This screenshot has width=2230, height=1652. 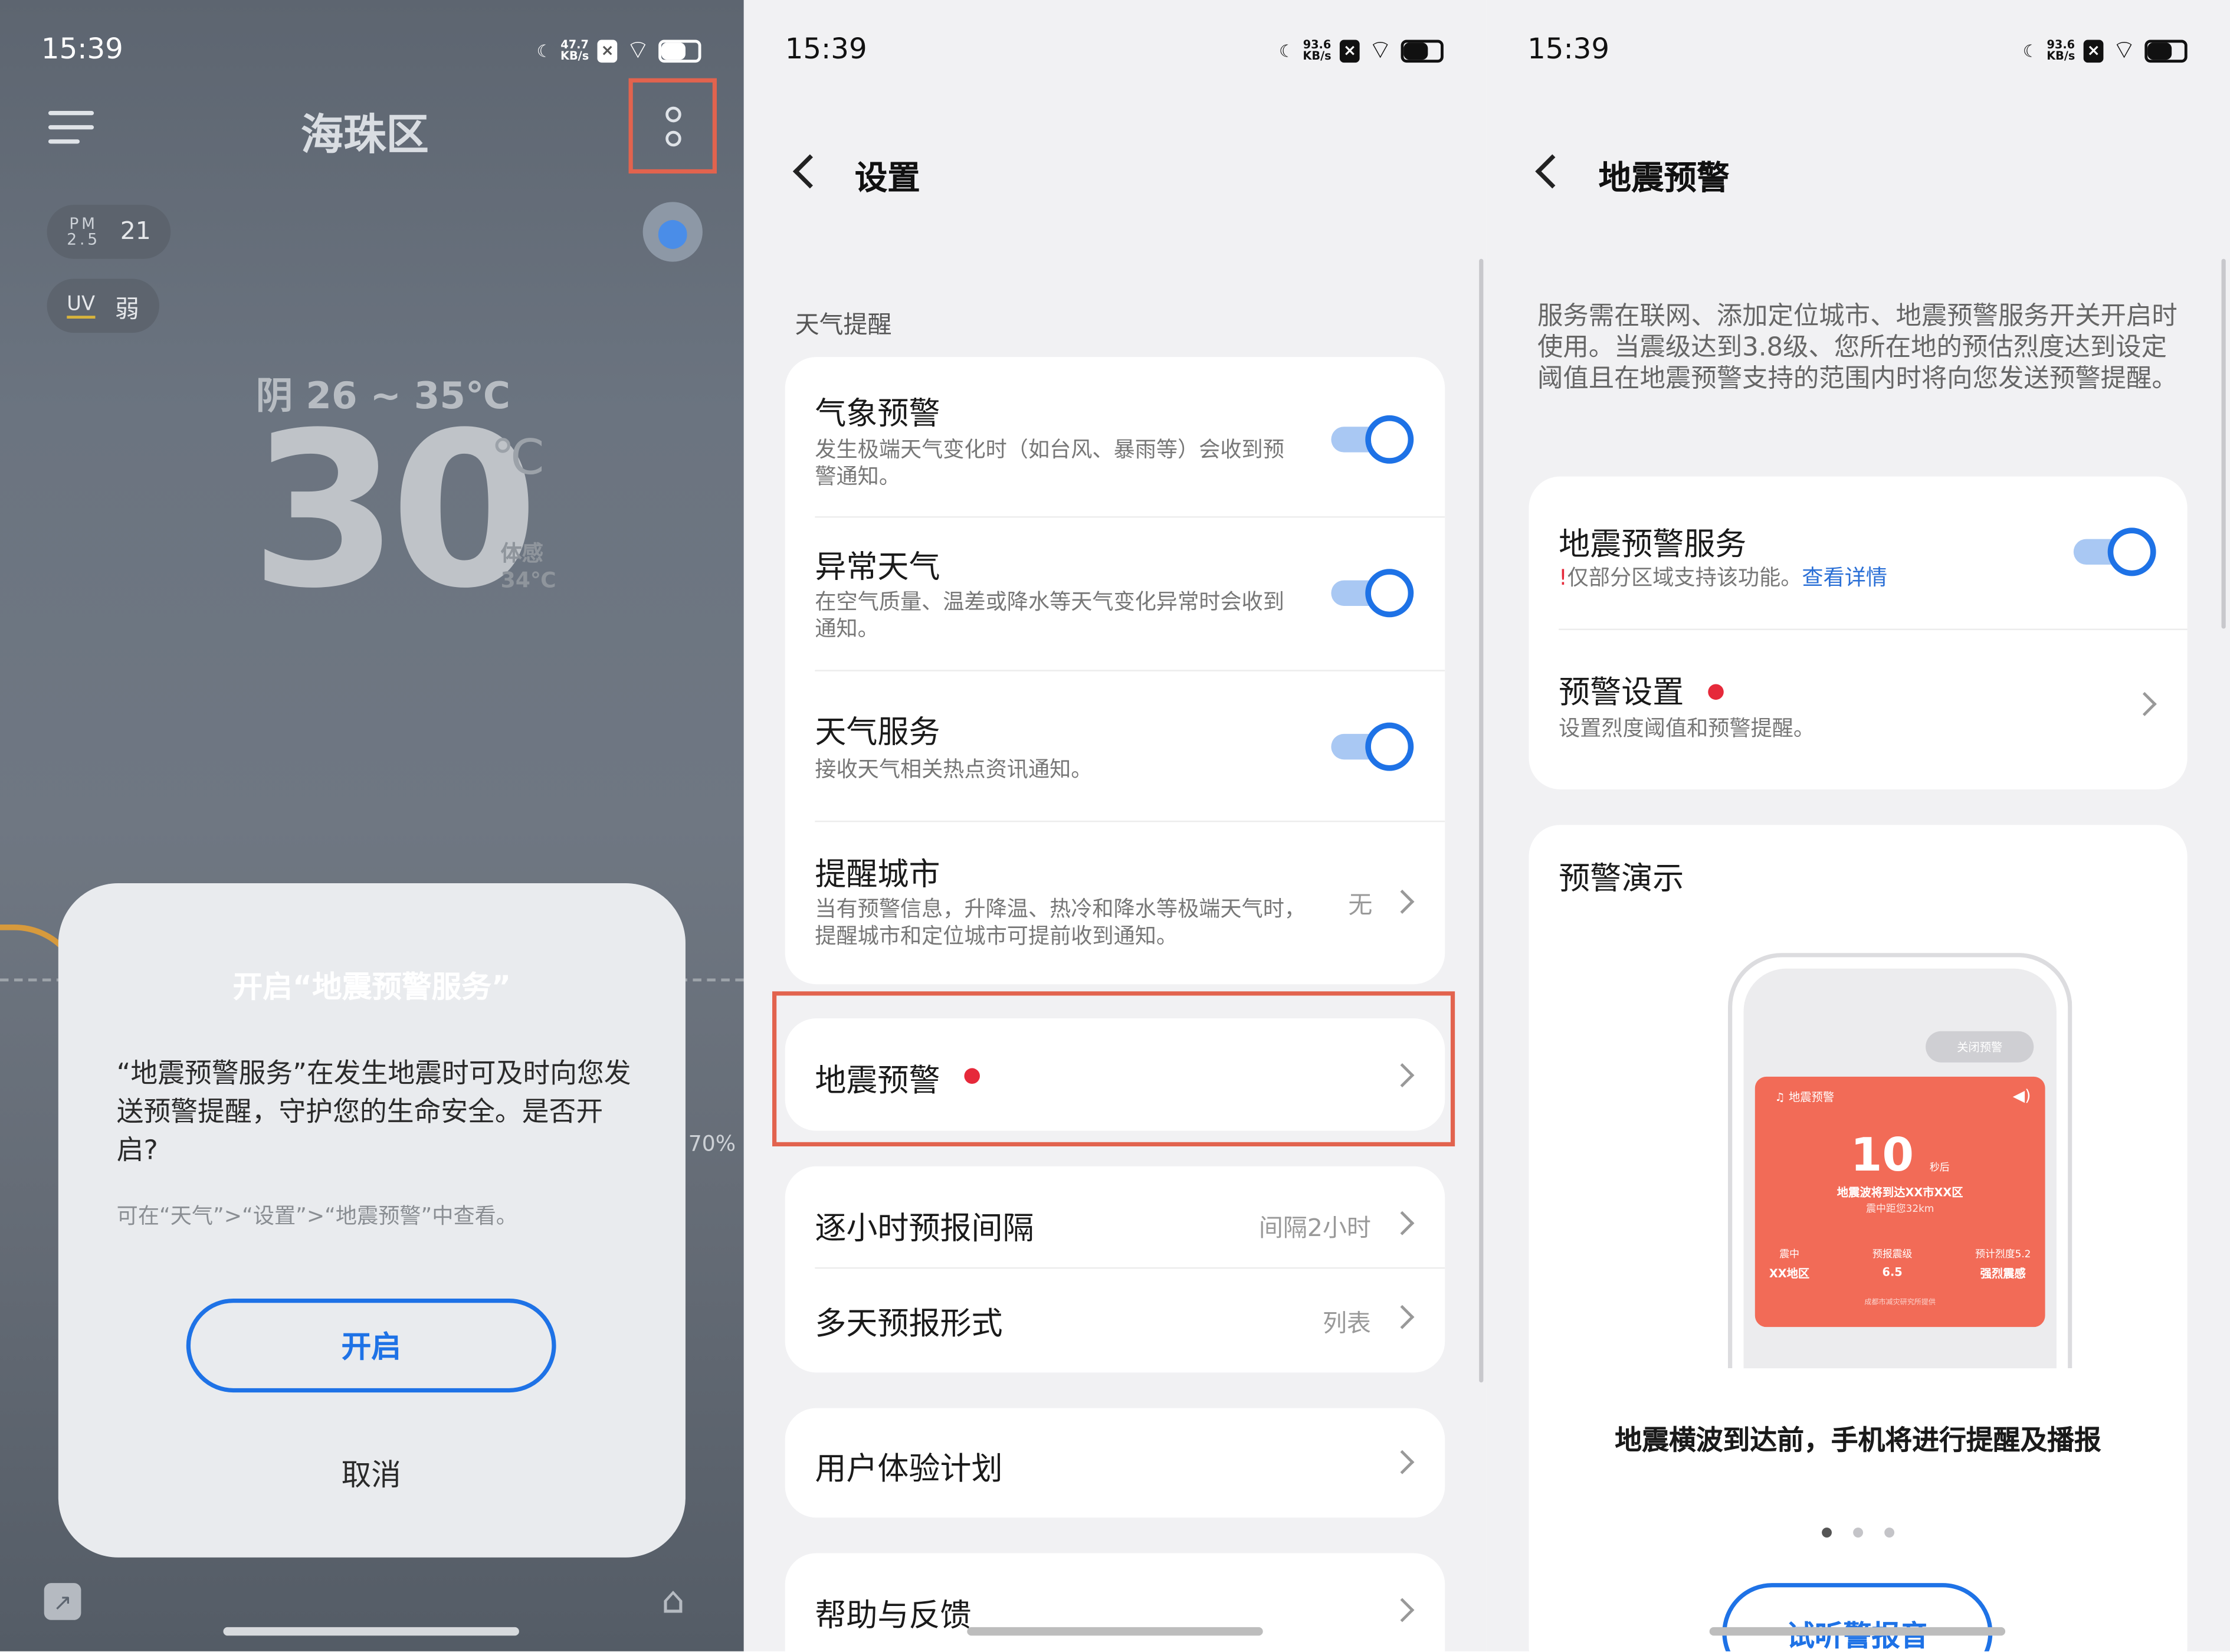 What do you see at coordinates (372, 987) in the screenshot?
I see `dialog-title: 开启“地震预警服务”` at bounding box center [372, 987].